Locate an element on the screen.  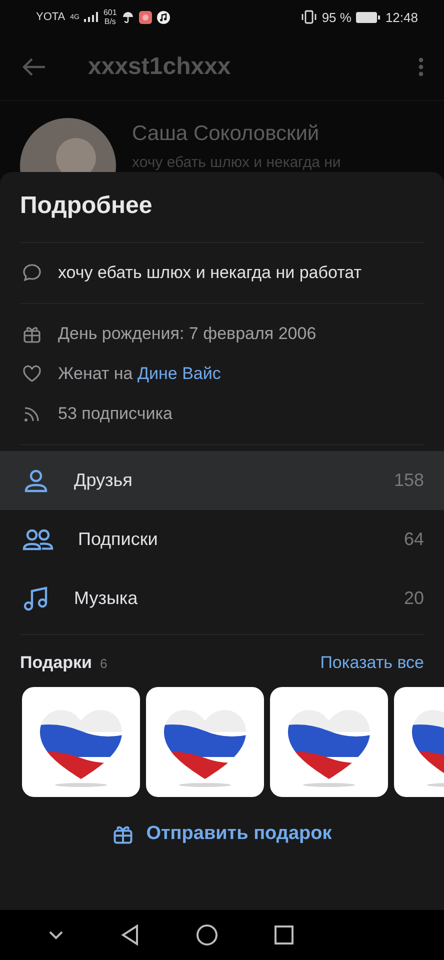
rss-icon is located at coordinates (32, 414).